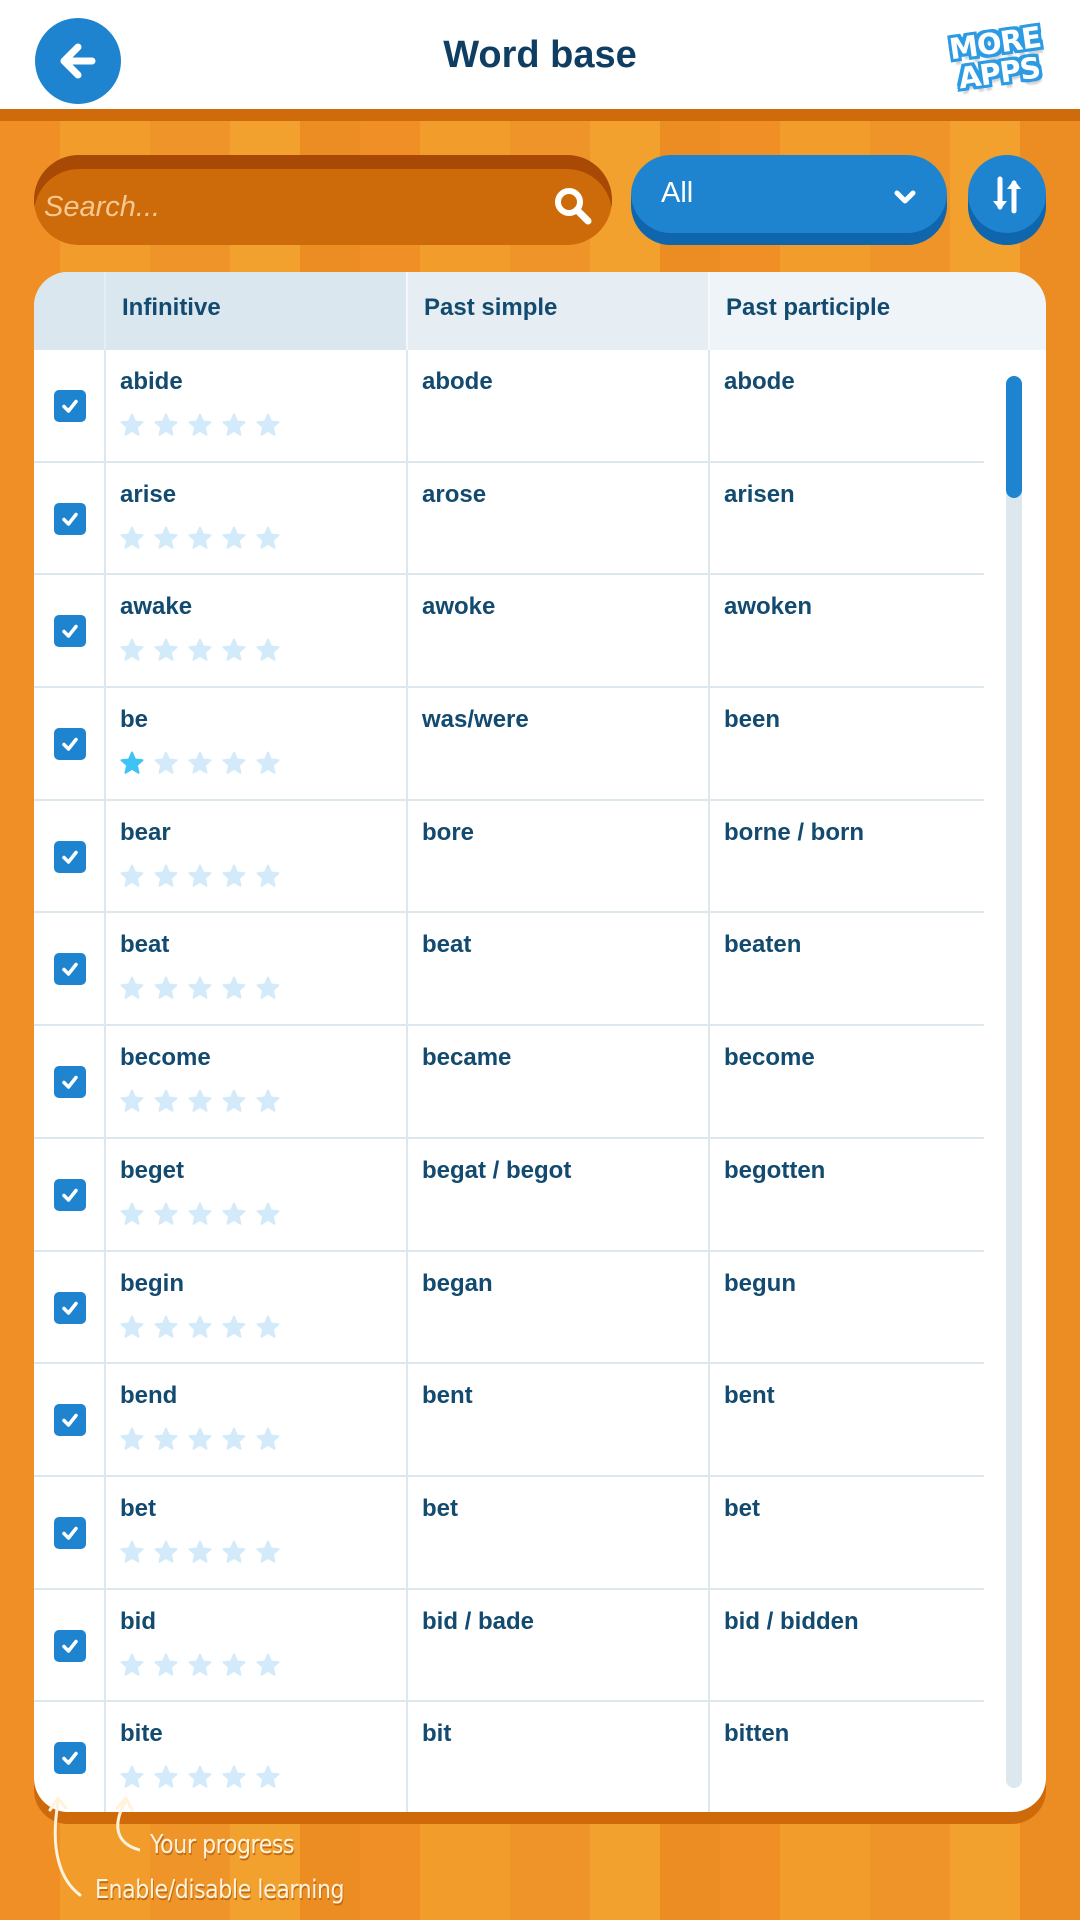 The width and height of the screenshot is (1080, 1920). Describe the element at coordinates (557, 311) in the screenshot. I see `header-past-simple: Past simple` at that location.